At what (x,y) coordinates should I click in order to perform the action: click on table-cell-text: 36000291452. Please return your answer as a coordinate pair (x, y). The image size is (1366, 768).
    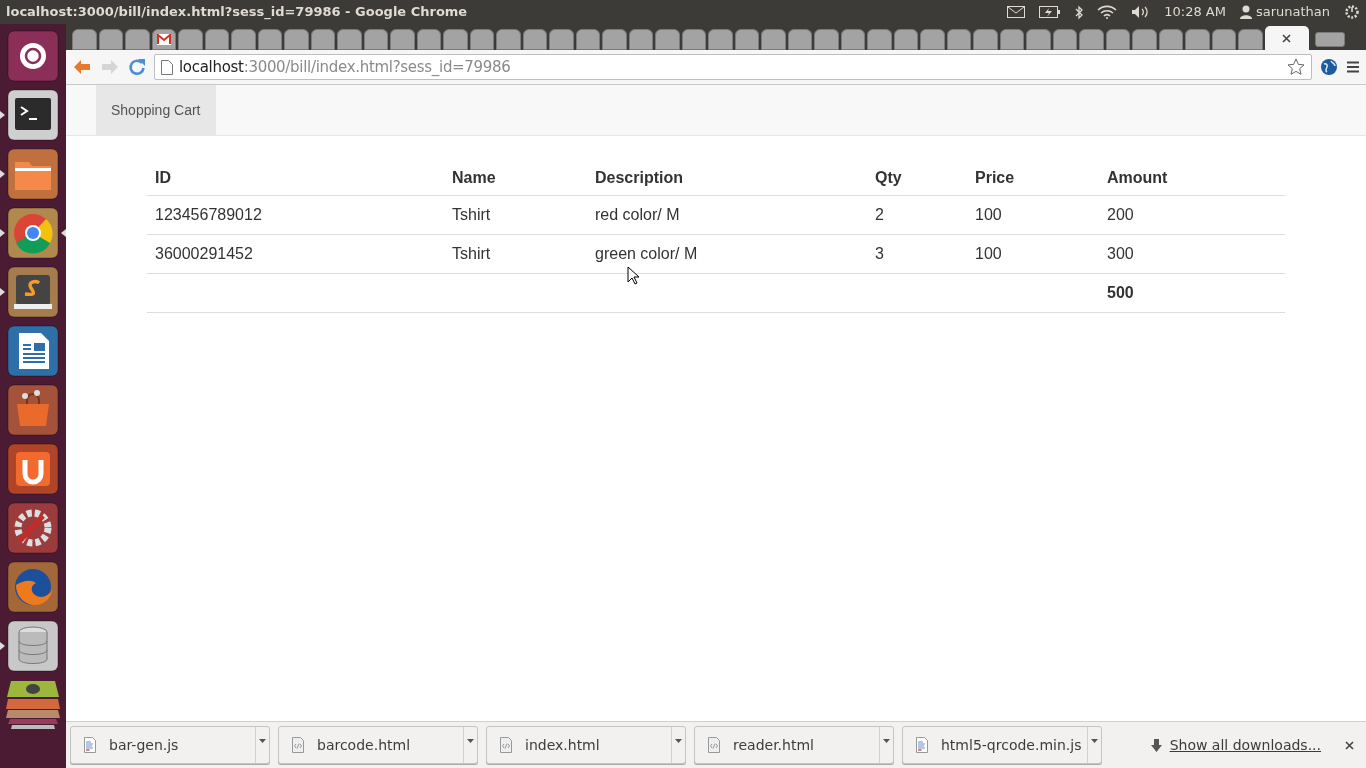
    Looking at the image, I should click on (204, 254).